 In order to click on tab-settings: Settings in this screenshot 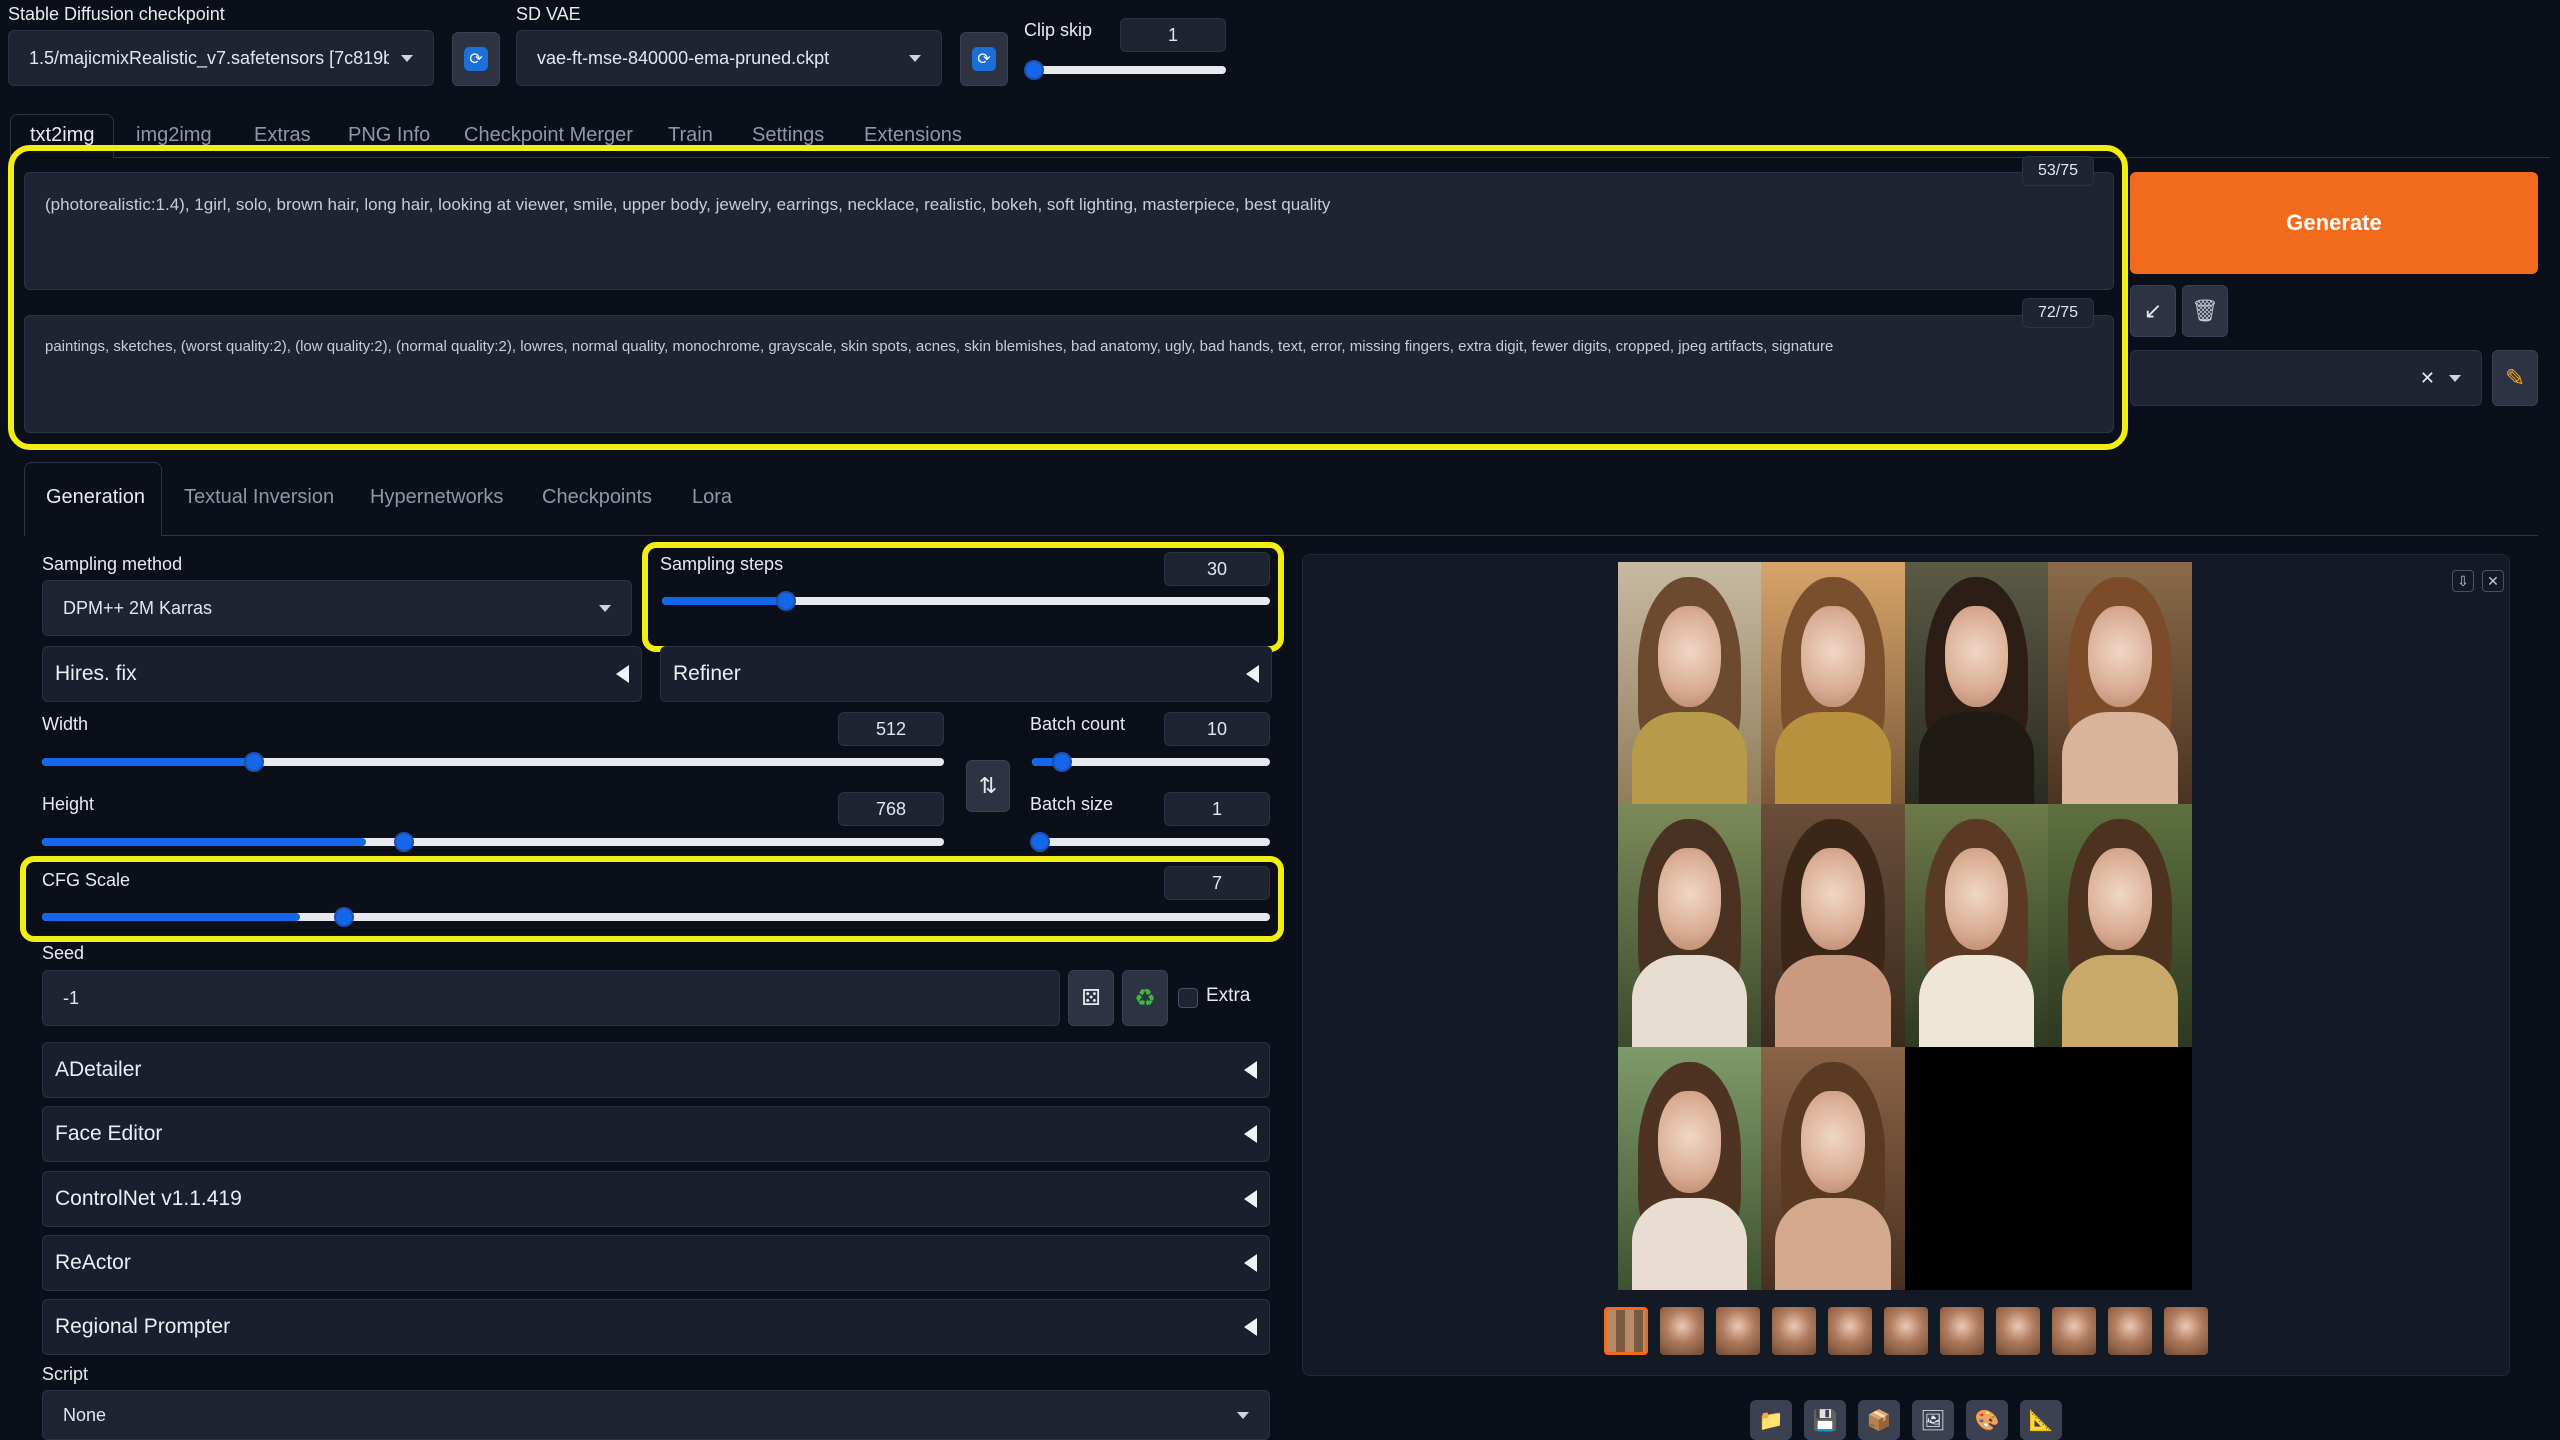, I will do `click(788, 135)`.